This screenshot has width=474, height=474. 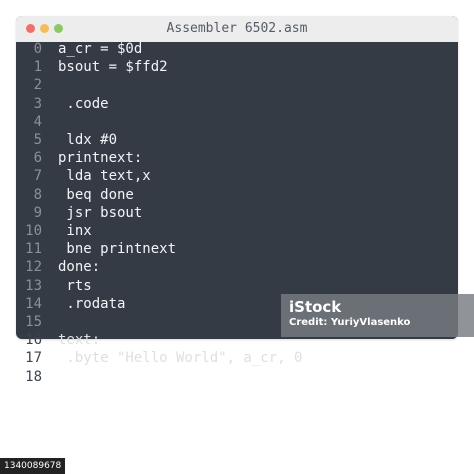 I want to click on line-number: 8, so click(x=37, y=194).